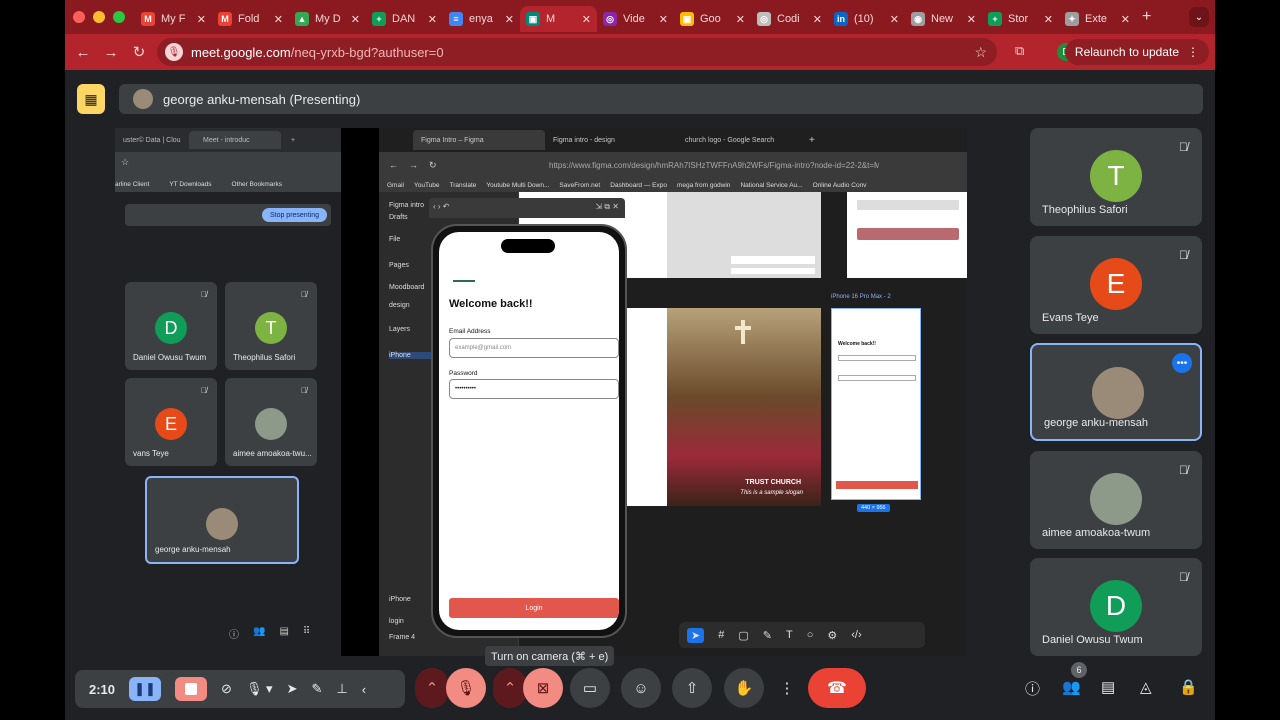 Image resolution: width=1280 pixels, height=720 pixels. Describe the element at coordinates (327, 19) in the screenshot. I see `browser-tab: ▲ My D ✕` at that location.